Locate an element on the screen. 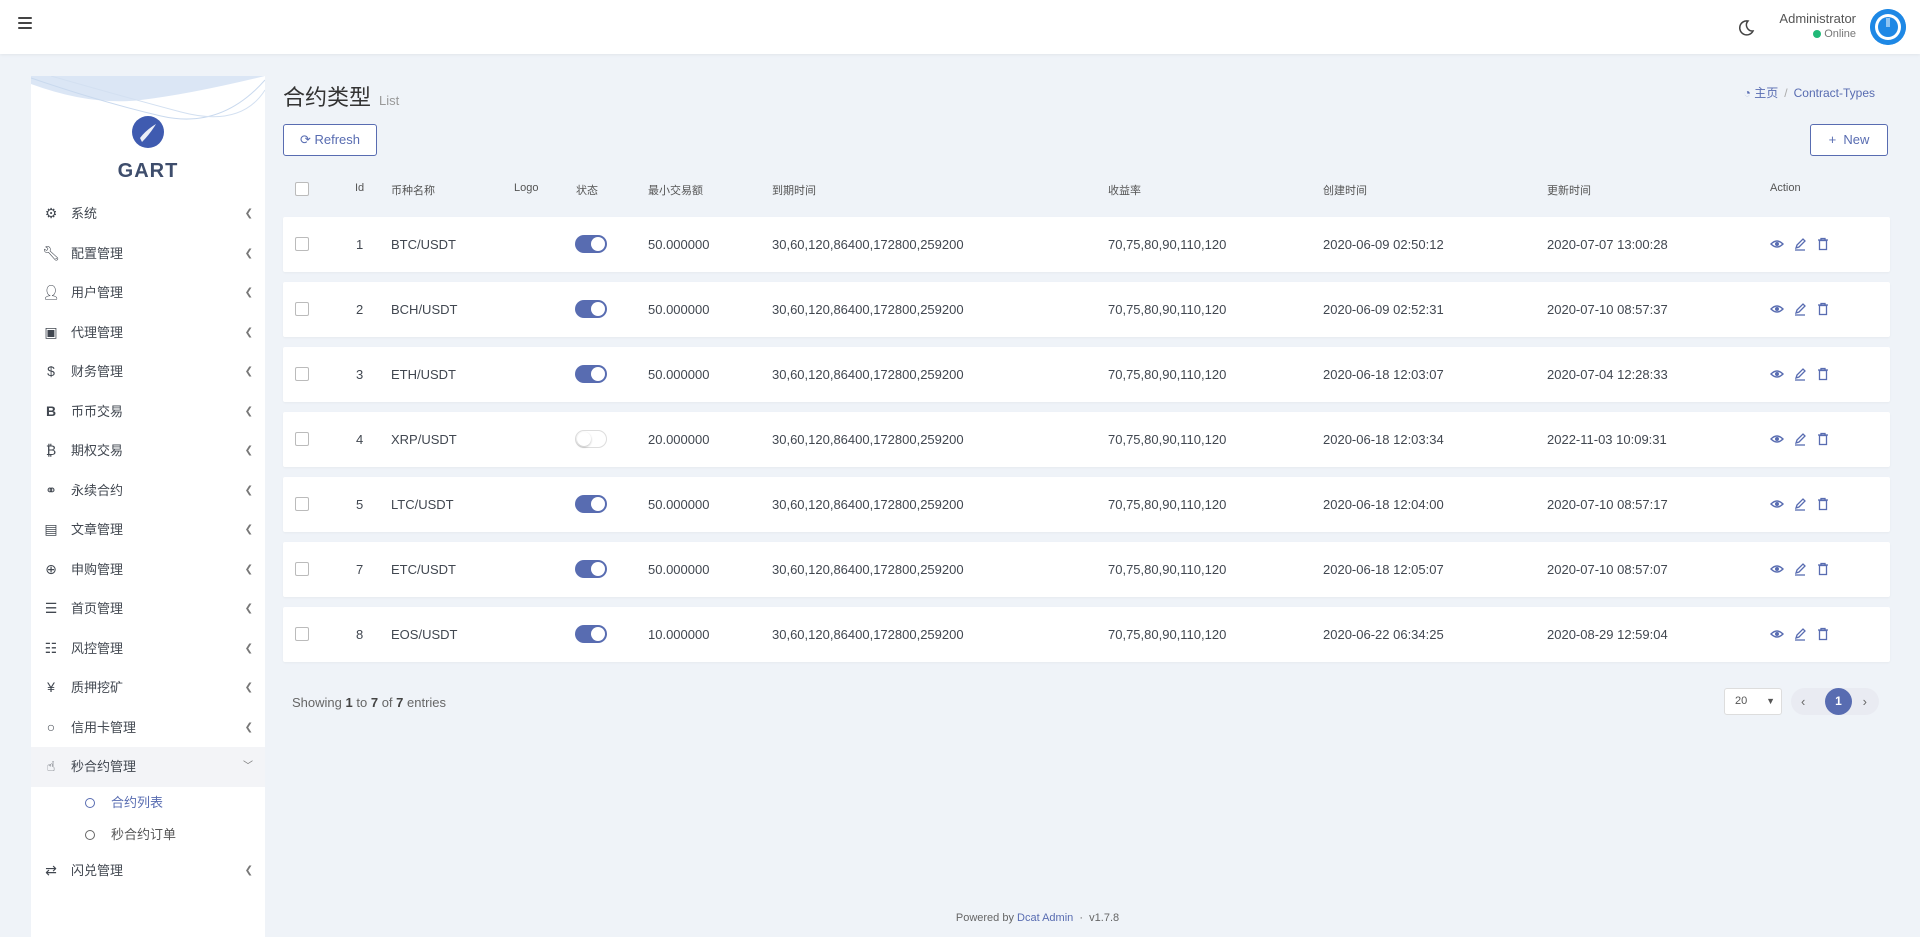 The image size is (1920, 937). footer-link: Dcat Admin is located at coordinates (1045, 918).